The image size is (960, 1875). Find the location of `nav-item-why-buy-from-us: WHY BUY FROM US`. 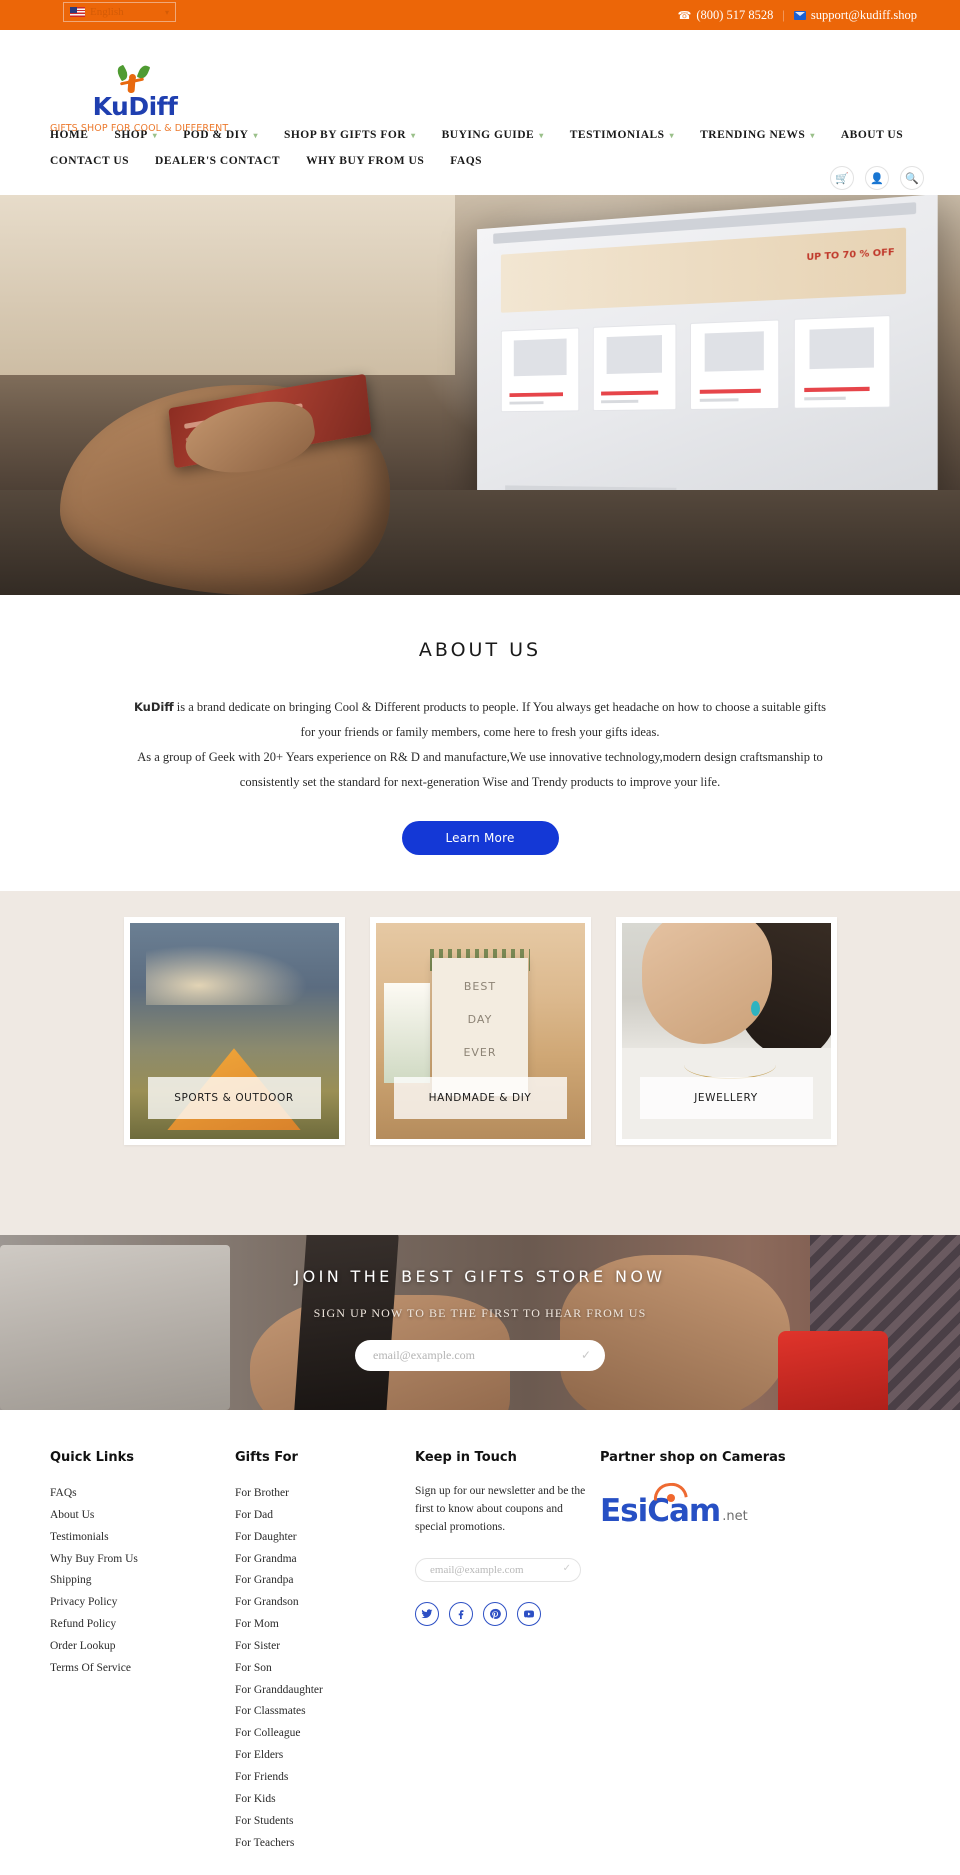

nav-item-why-buy-from-us: WHY BUY FROM US is located at coordinates (365, 161).